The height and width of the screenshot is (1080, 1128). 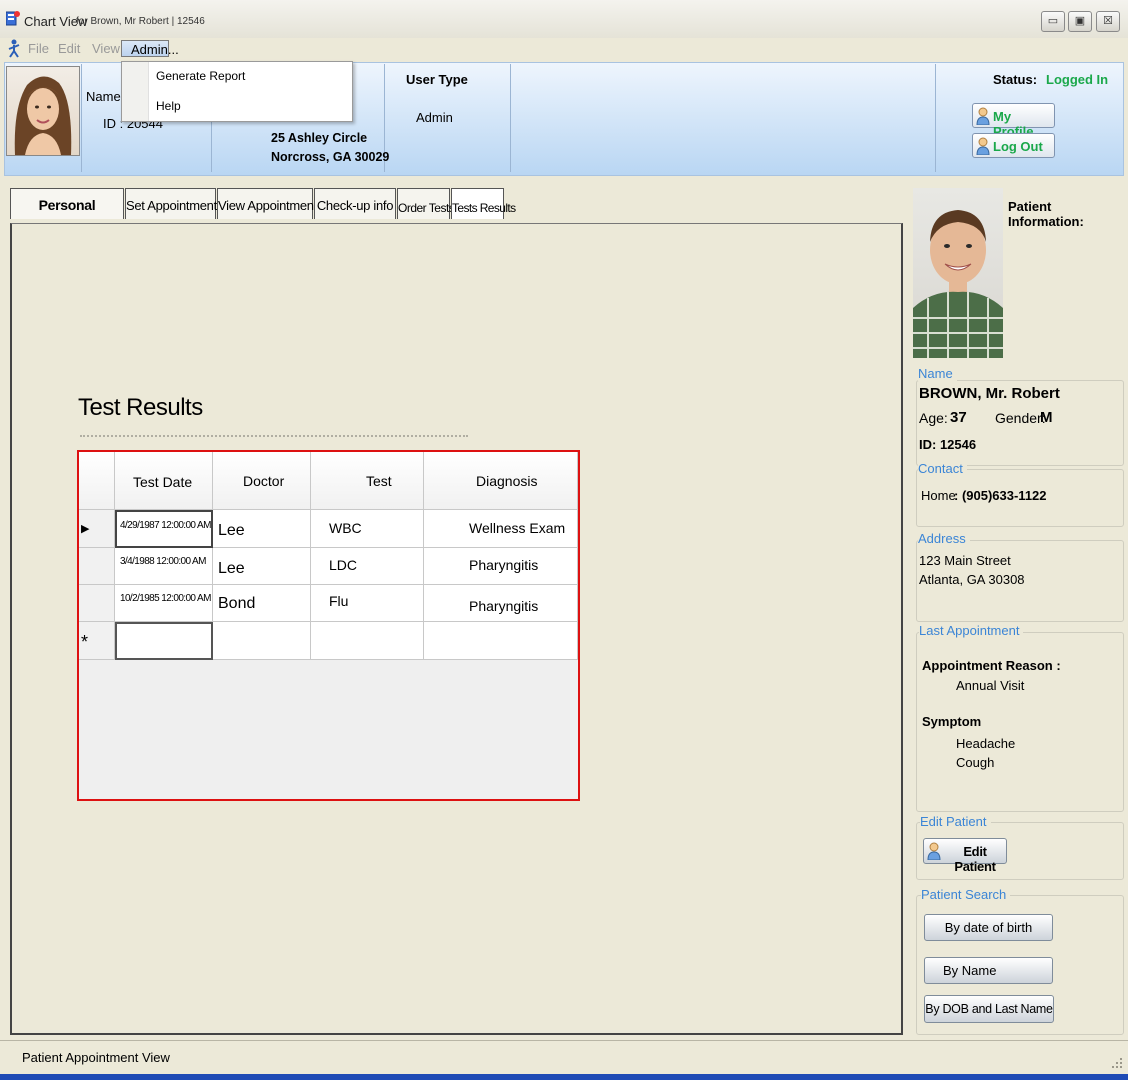 What do you see at coordinates (965, 560) in the screenshot?
I see `patient-address-line1: 123 Main Street` at bounding box center [965, 560].